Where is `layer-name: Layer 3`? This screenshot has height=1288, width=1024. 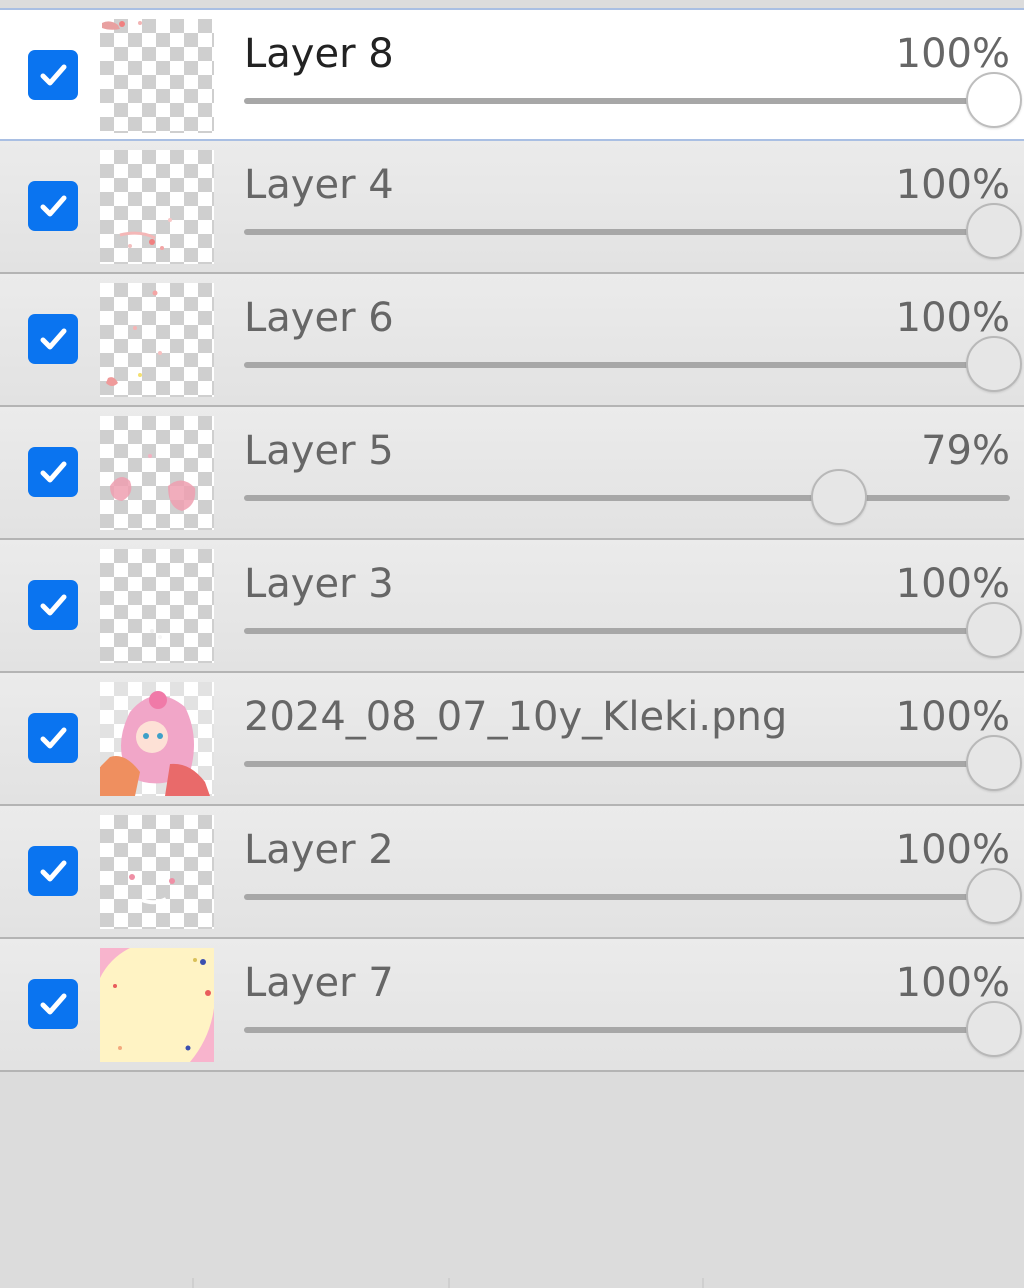 layer-name: Layer 3 is located at coordinates (319, 584).